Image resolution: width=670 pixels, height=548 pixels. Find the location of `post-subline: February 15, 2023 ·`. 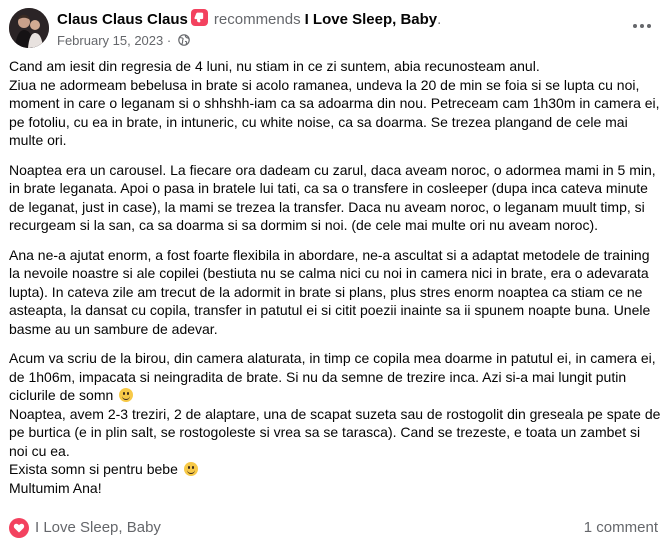

post-subline: February 15, 2023 · is located at coordinates (338, 40).